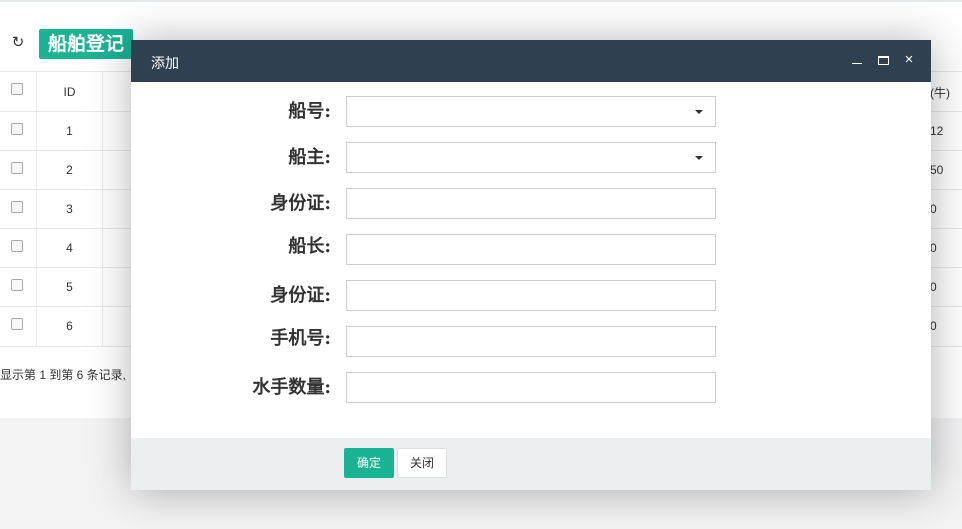 This screenshot has width=962, height=529. I want to click on field-row-owner-id: 身份证:, so click(531, 203).